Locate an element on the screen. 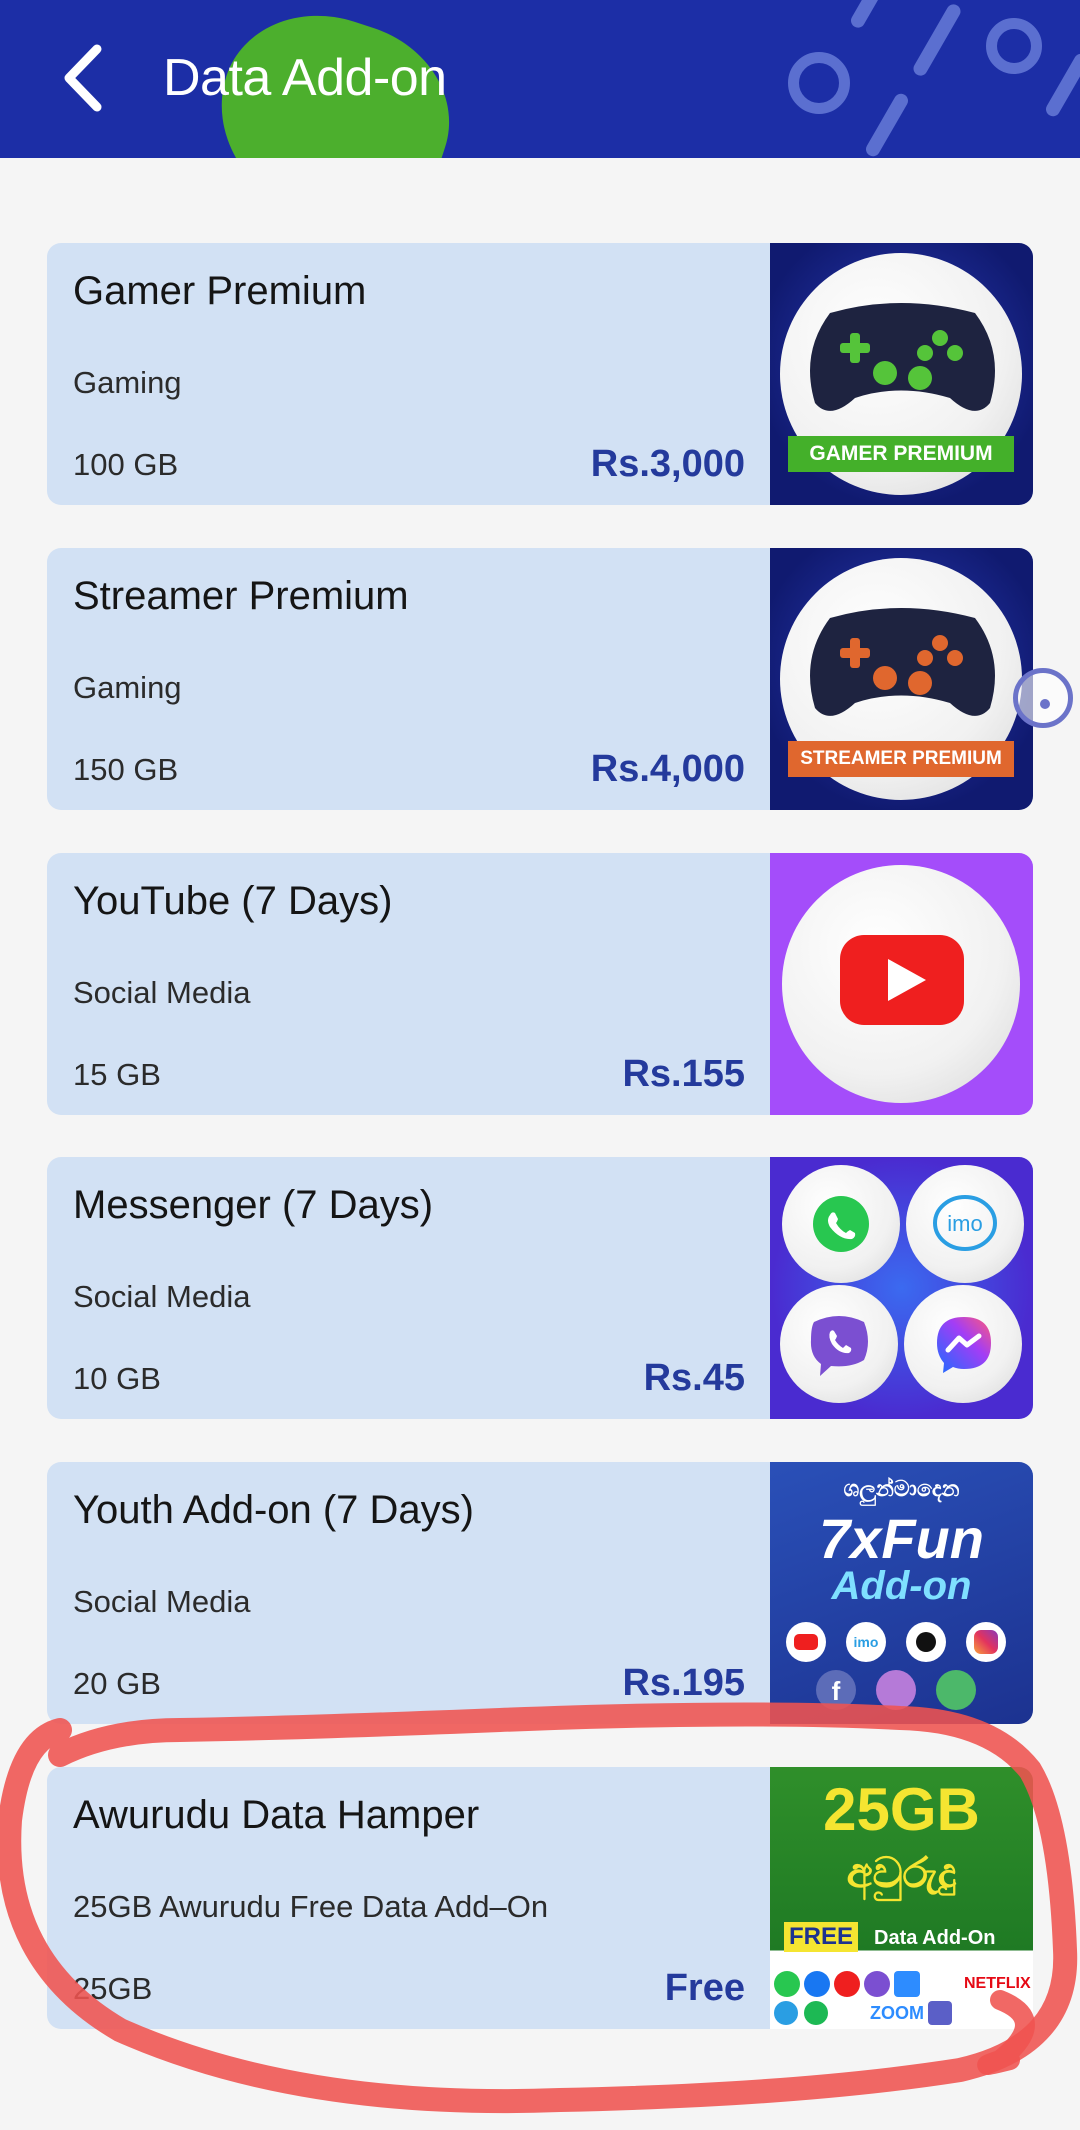 This screenshot has width=1080, height=2130. package-name: YouTube (7 Days) is located at coordinates (233, 901).